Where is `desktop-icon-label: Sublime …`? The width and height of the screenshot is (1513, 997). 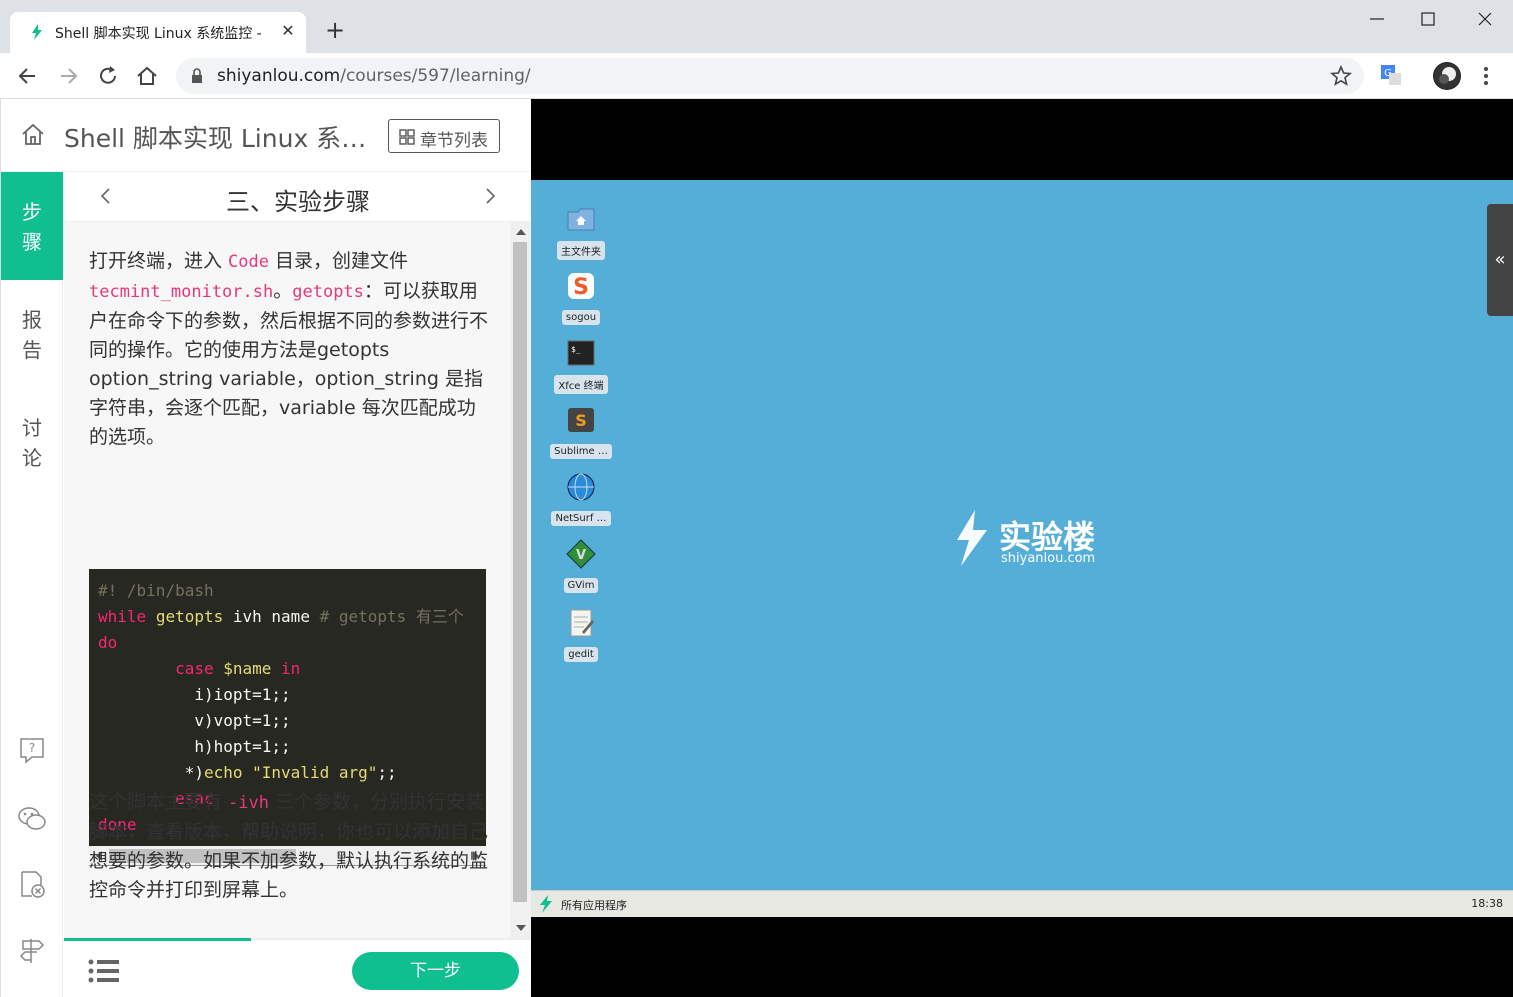
desktop-icon-label: Sublime … is located at coordinates (581, 451).